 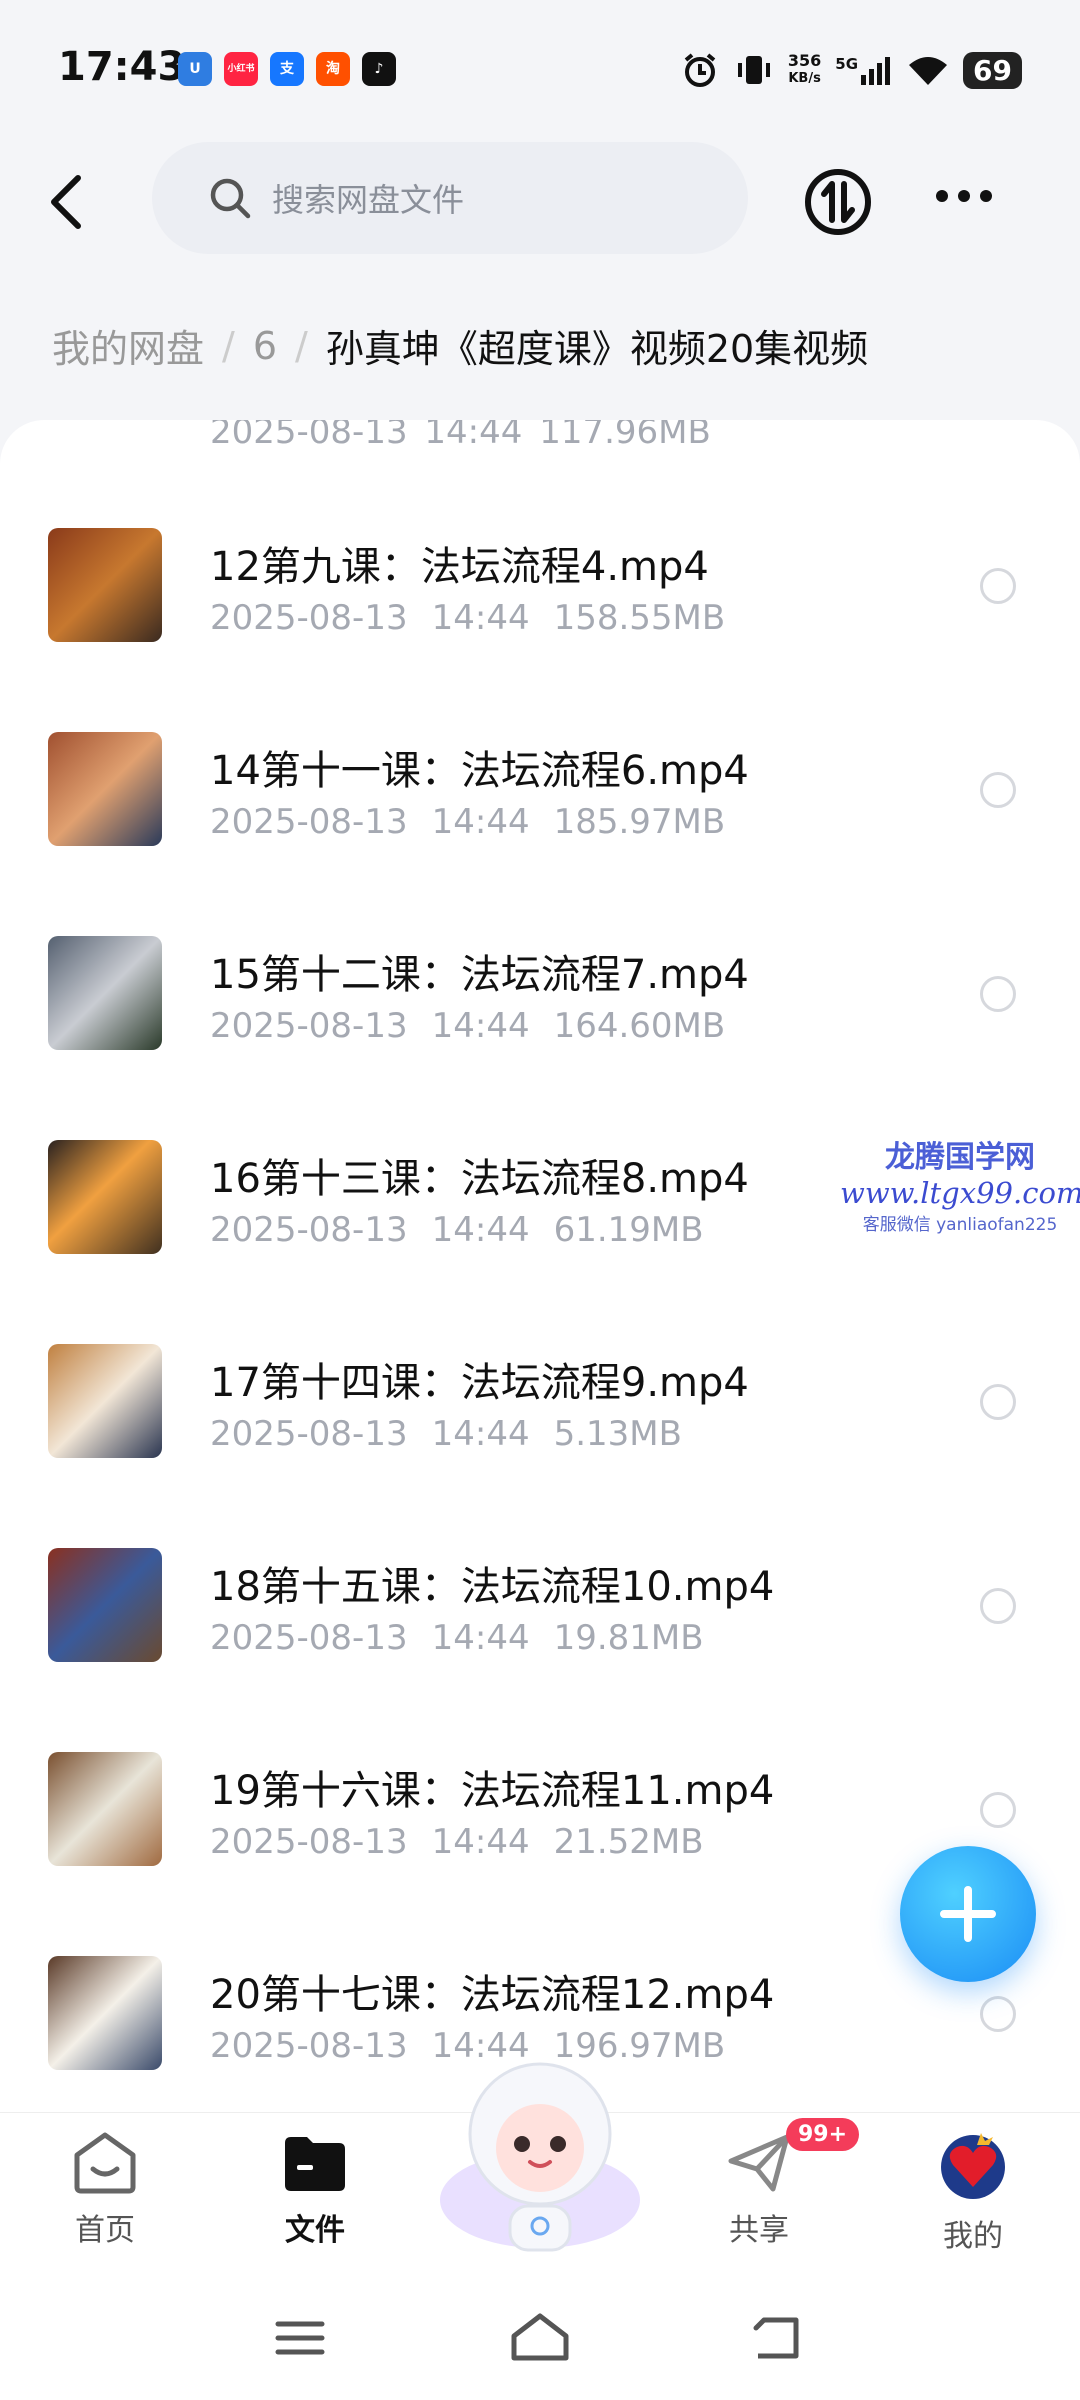 What do you see at coordinates (964, 196) in the screenshot?
I see `more-options-icon` at bounding box center [964, 196].